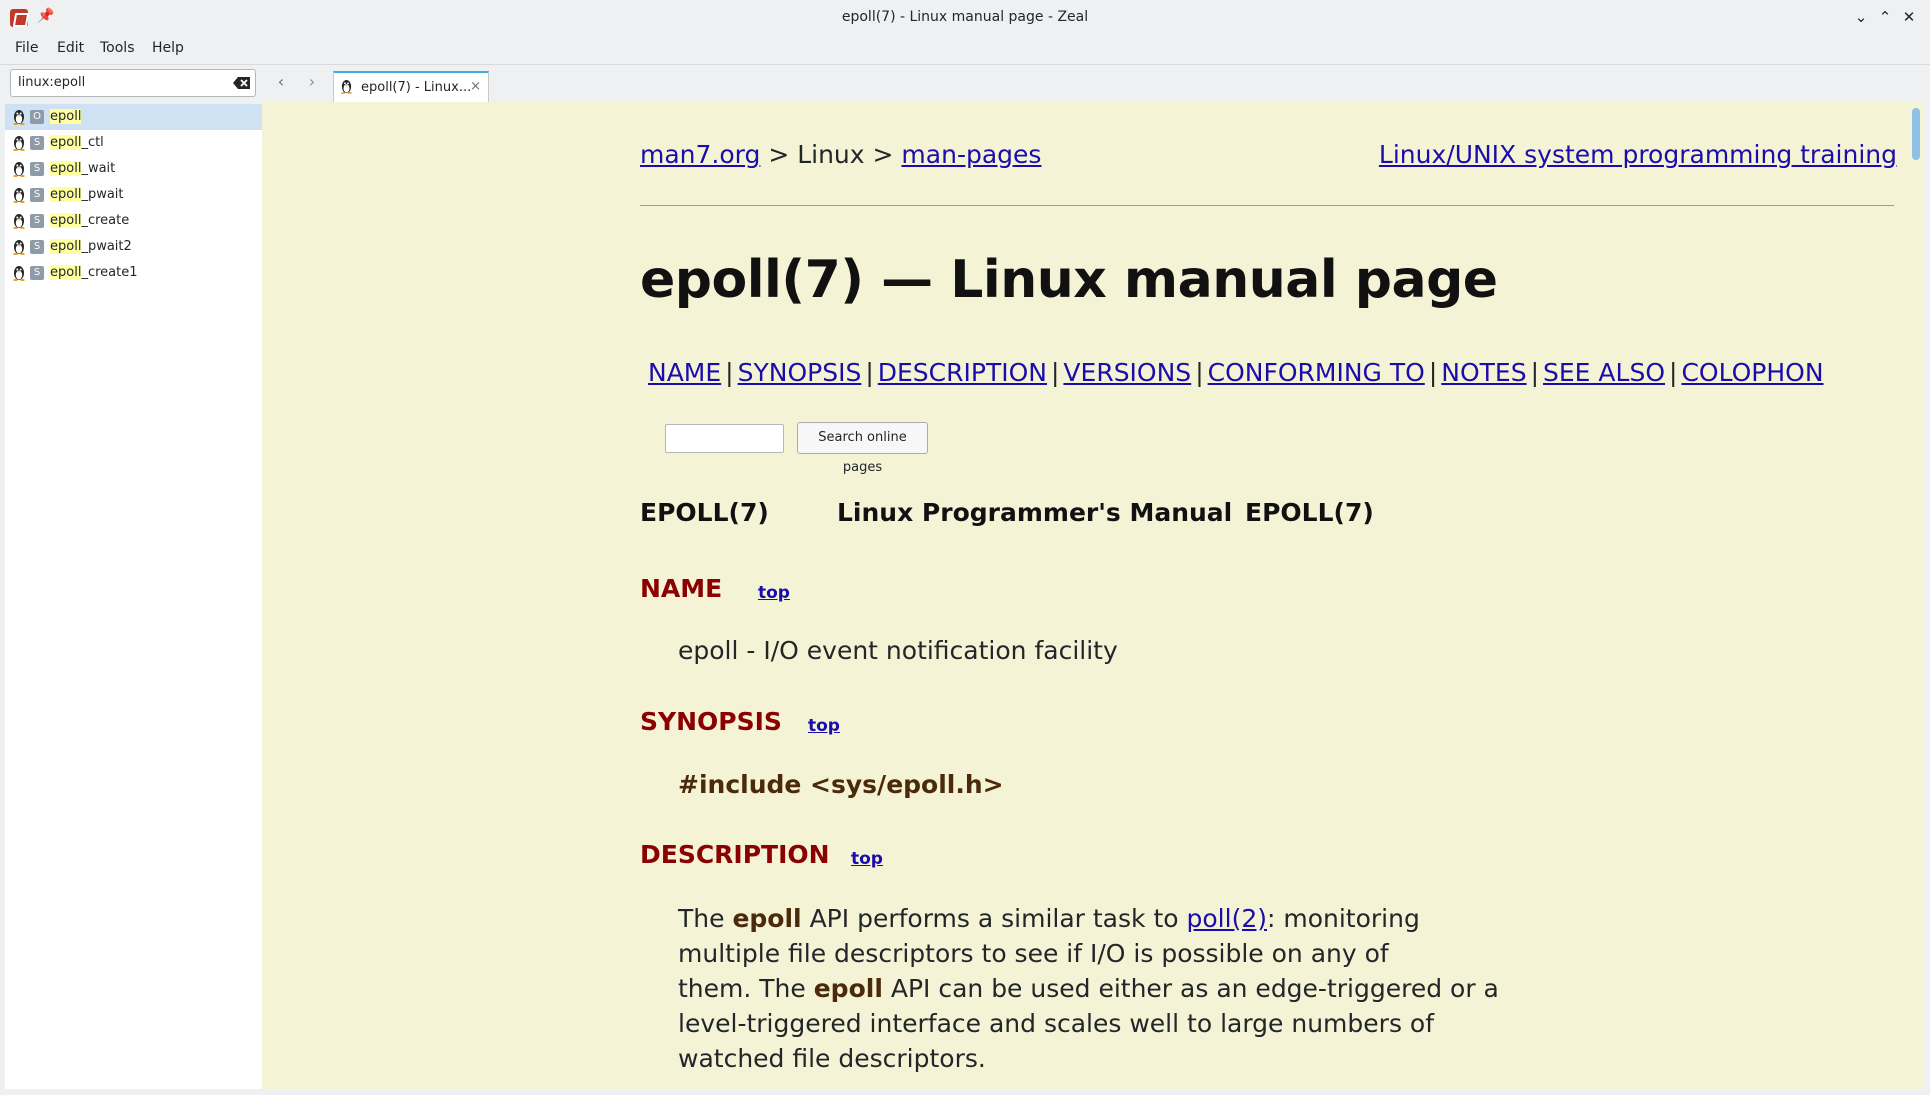  I want to click on minimize-button: ⌄, so click(1861, 17).